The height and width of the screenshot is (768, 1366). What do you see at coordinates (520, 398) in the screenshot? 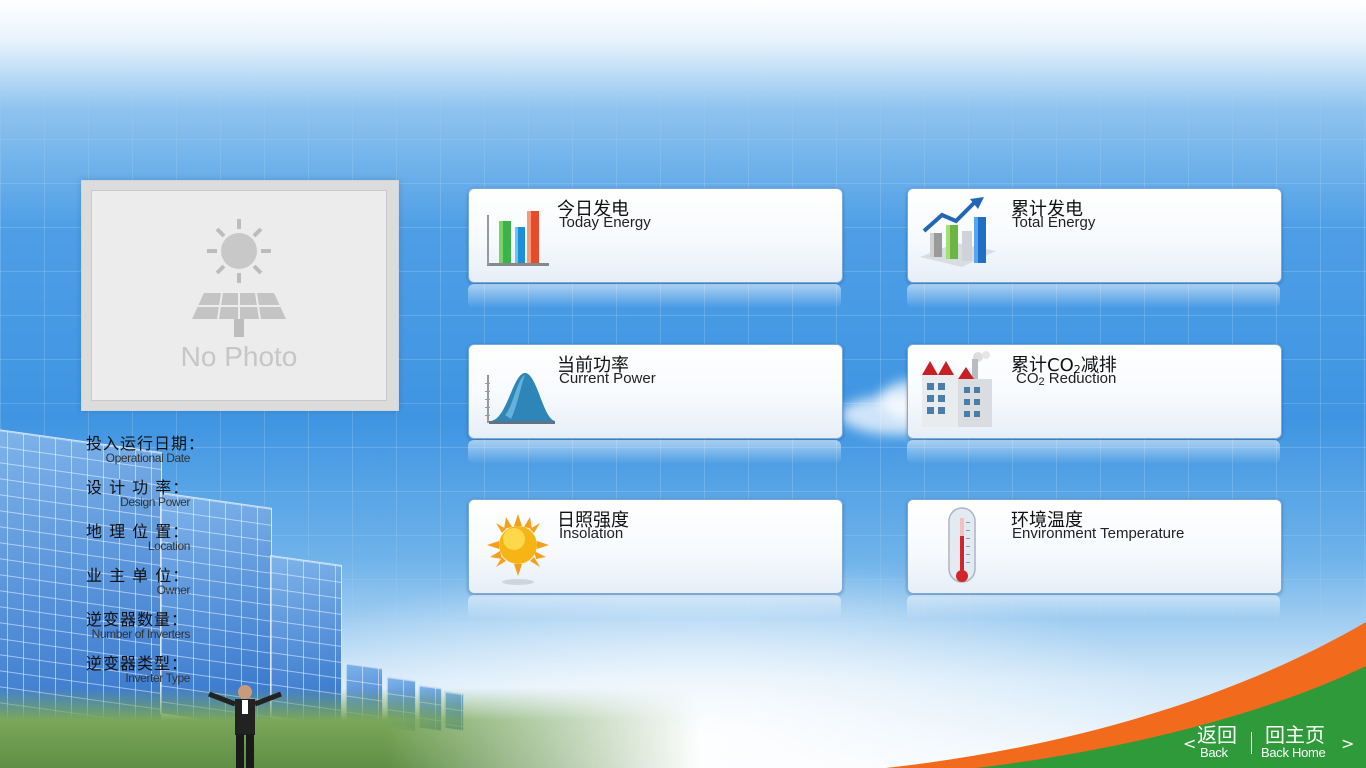
I see `bell-curve-icon` at bounding box center [520, 398].